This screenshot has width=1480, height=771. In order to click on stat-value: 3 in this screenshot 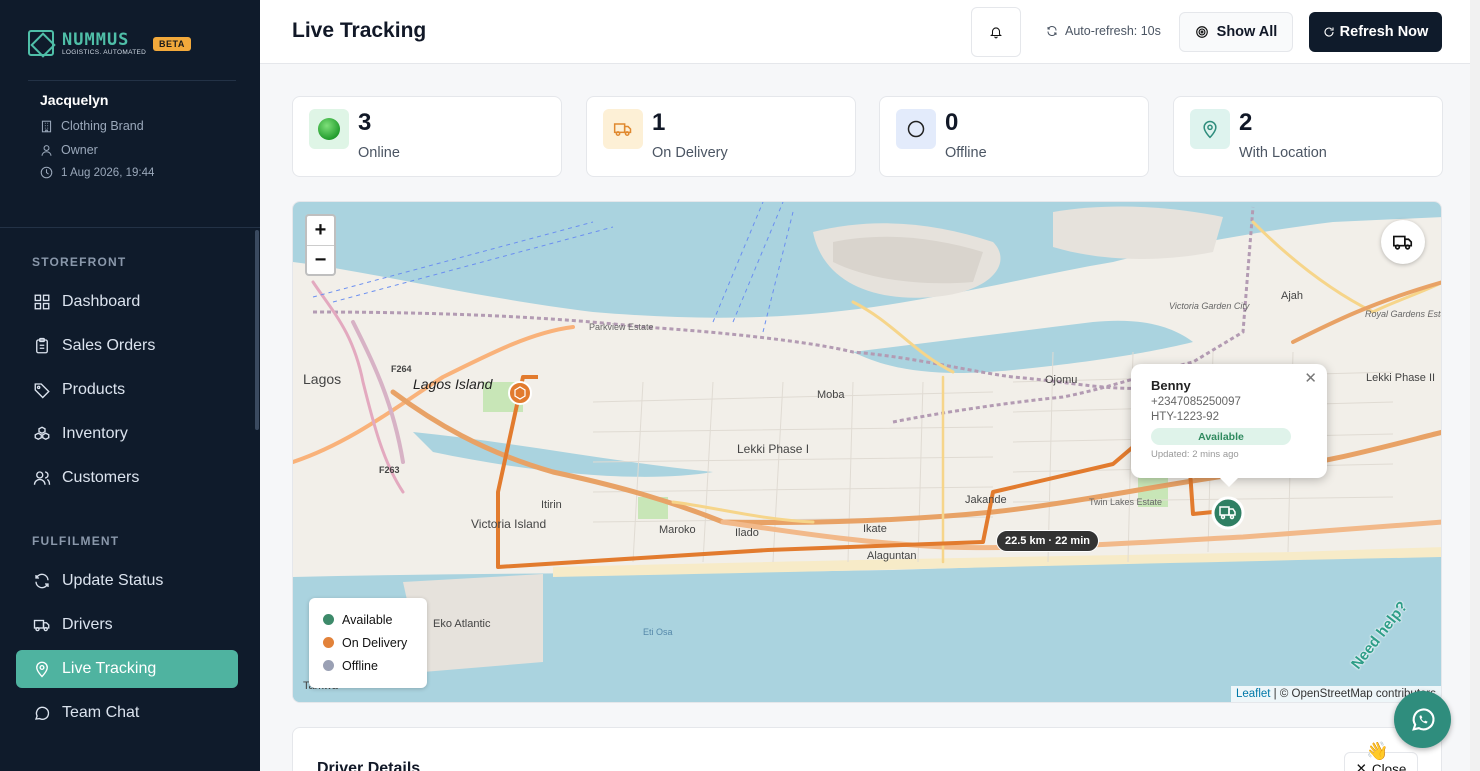, I will do `click(365, 122)`.